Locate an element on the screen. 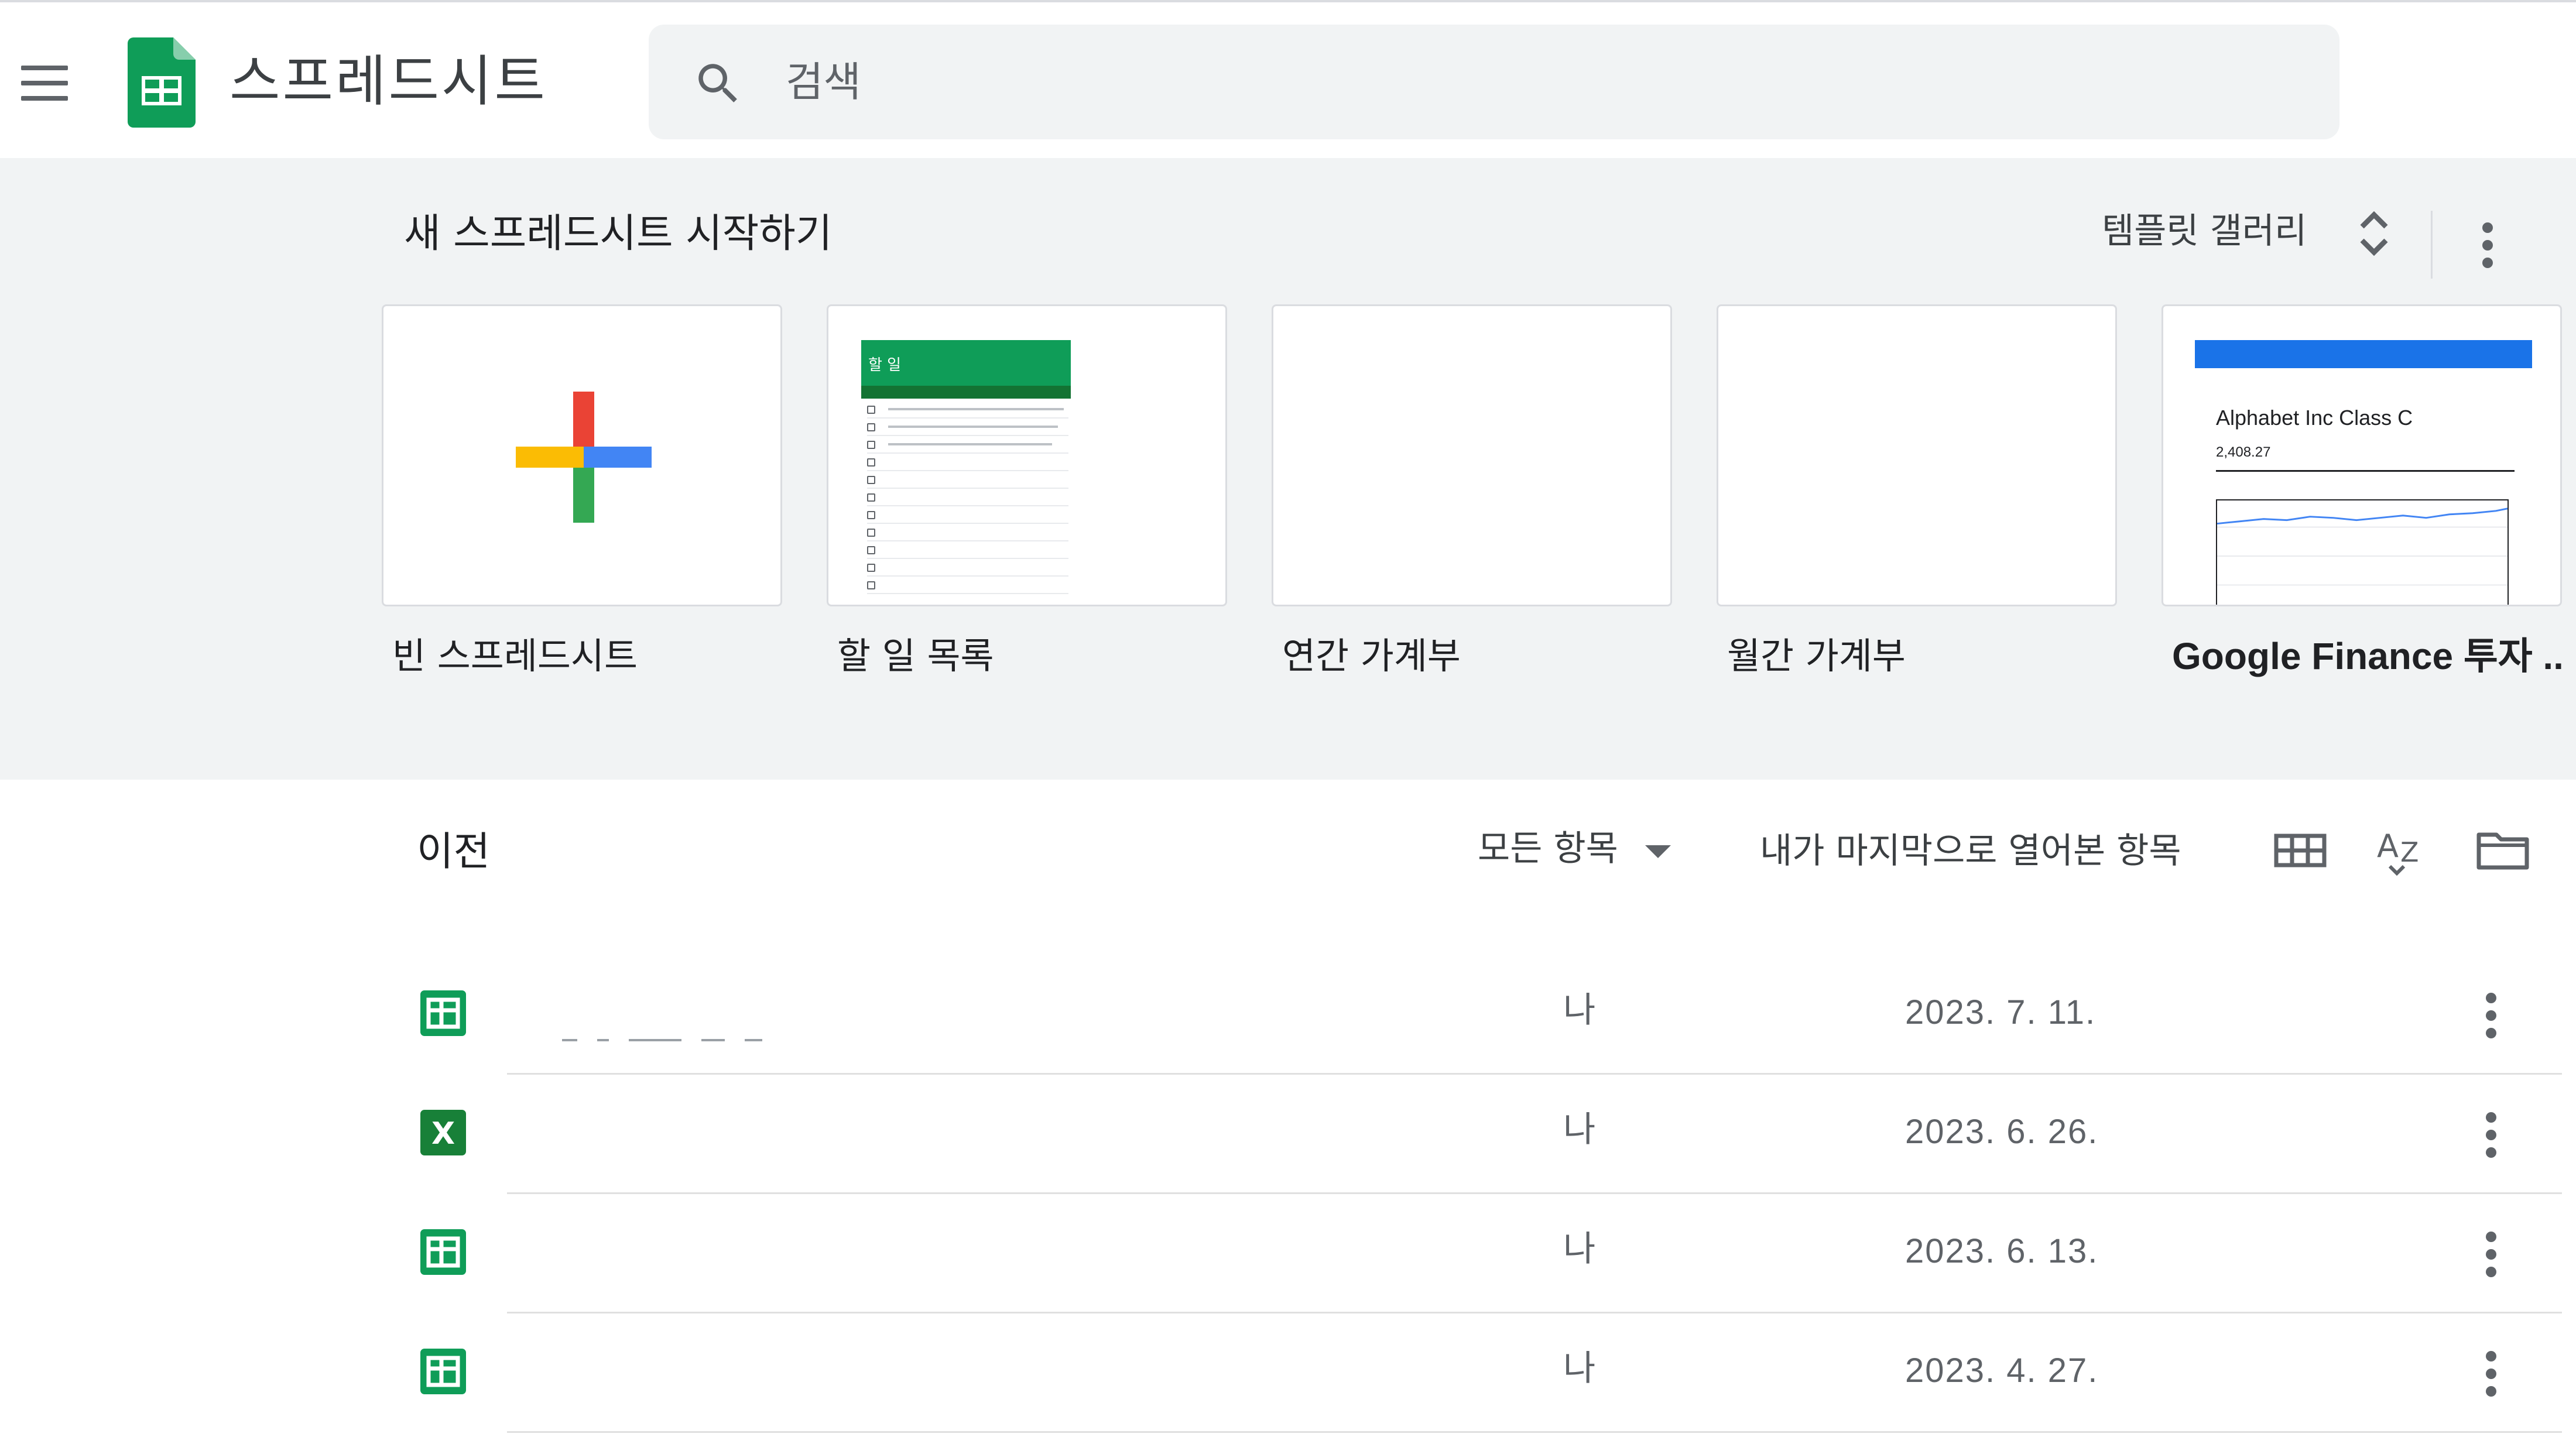 Image resolution: width=2576 pixels, height=1437 pixels. excel-file-icon: X is located at coordinates (443, 1132).